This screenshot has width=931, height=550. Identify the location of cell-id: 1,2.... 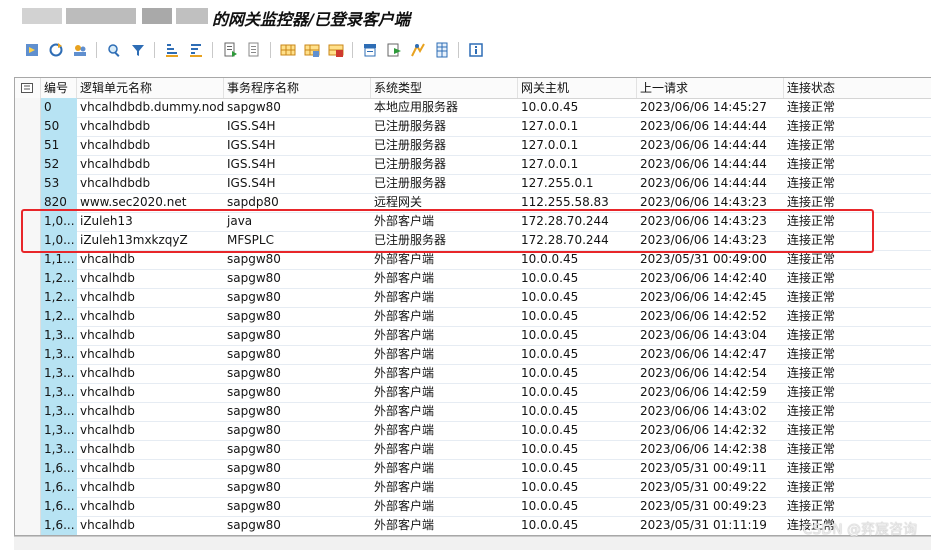
(59, 316).